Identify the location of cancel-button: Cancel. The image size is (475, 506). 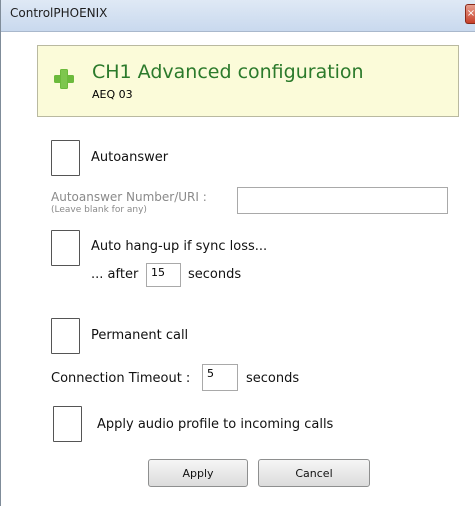
(314, 473).